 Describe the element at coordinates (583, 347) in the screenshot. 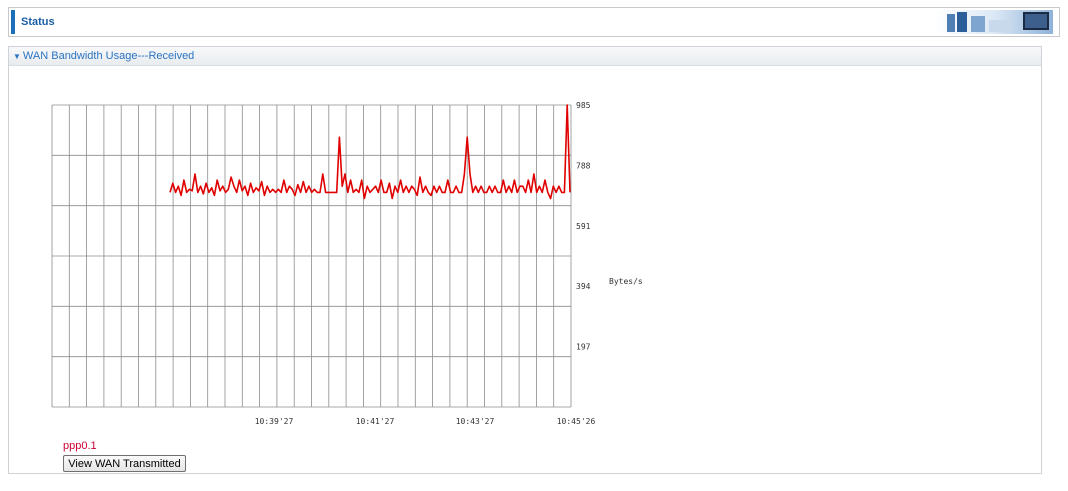

I see `y-tick-label: 197` at that location.